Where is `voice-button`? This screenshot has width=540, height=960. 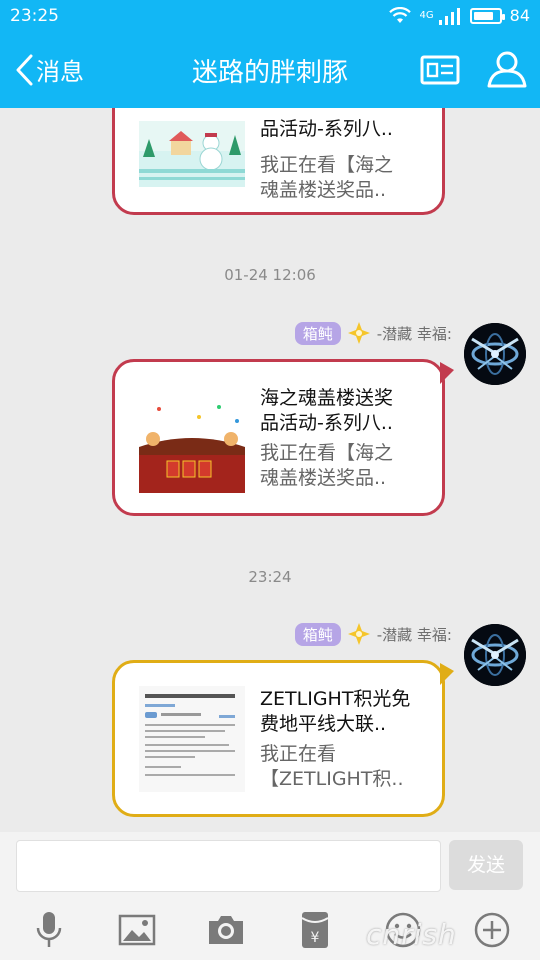
voice-button is located at coordinates (49, 930).